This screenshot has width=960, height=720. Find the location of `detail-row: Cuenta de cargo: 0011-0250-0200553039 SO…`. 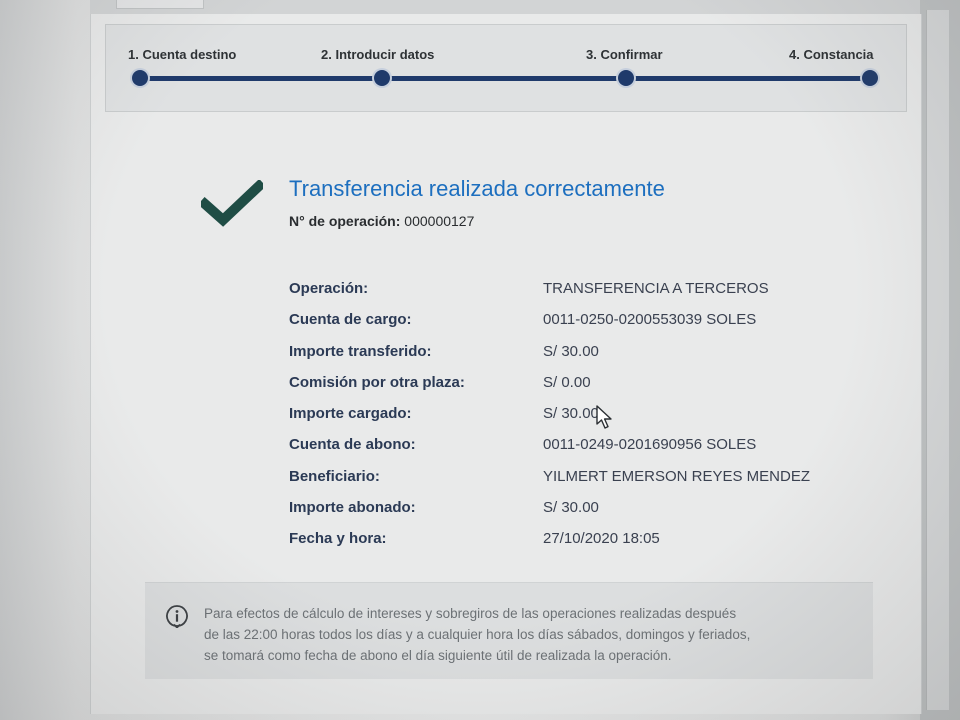

detail-row: Cuenta de cargo: 0011-0250-0200553039 SO… is located at coordinates (589, 320).